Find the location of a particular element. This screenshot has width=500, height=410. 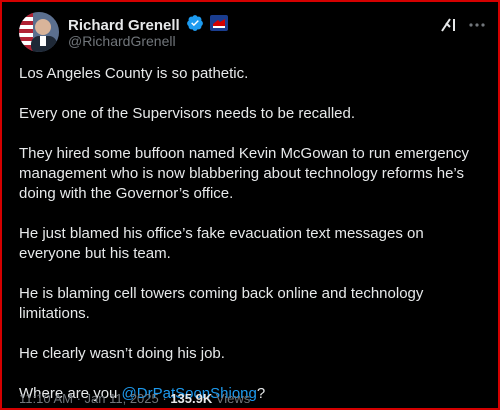

tweet-meta: 11:10 AM · Jan 11, 2025 · 135.9K Views is located at coordinates (134, 398).